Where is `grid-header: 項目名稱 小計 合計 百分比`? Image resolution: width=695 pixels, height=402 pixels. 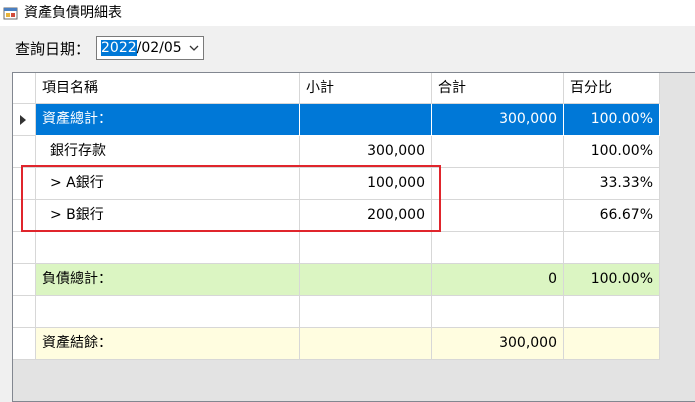 grid-header: 項目名稱 小計 合計 百分比 is located at coordinates (337, 88).